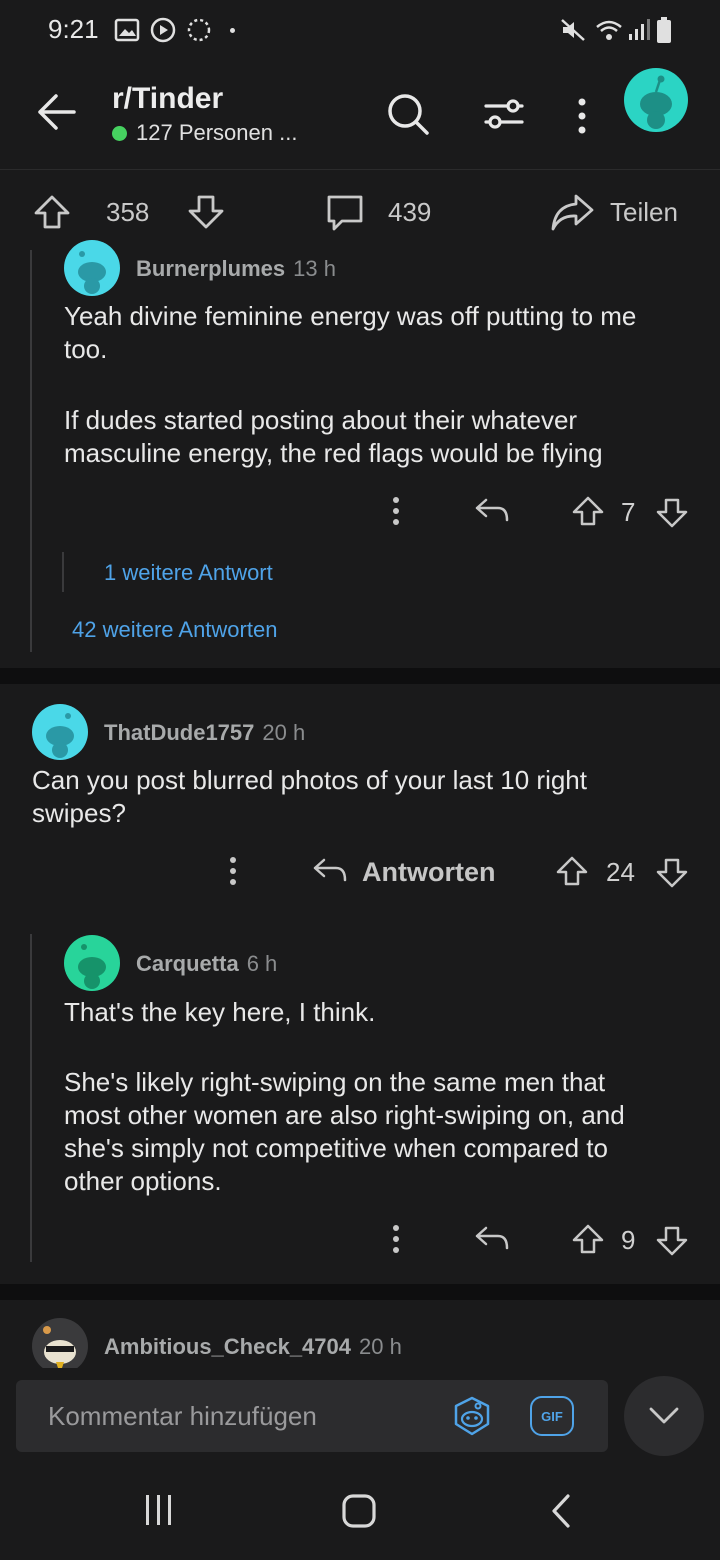  Describe the element at coordinates (428, 872) in the screenshot. I see `reply-button: Antworten` at that location.